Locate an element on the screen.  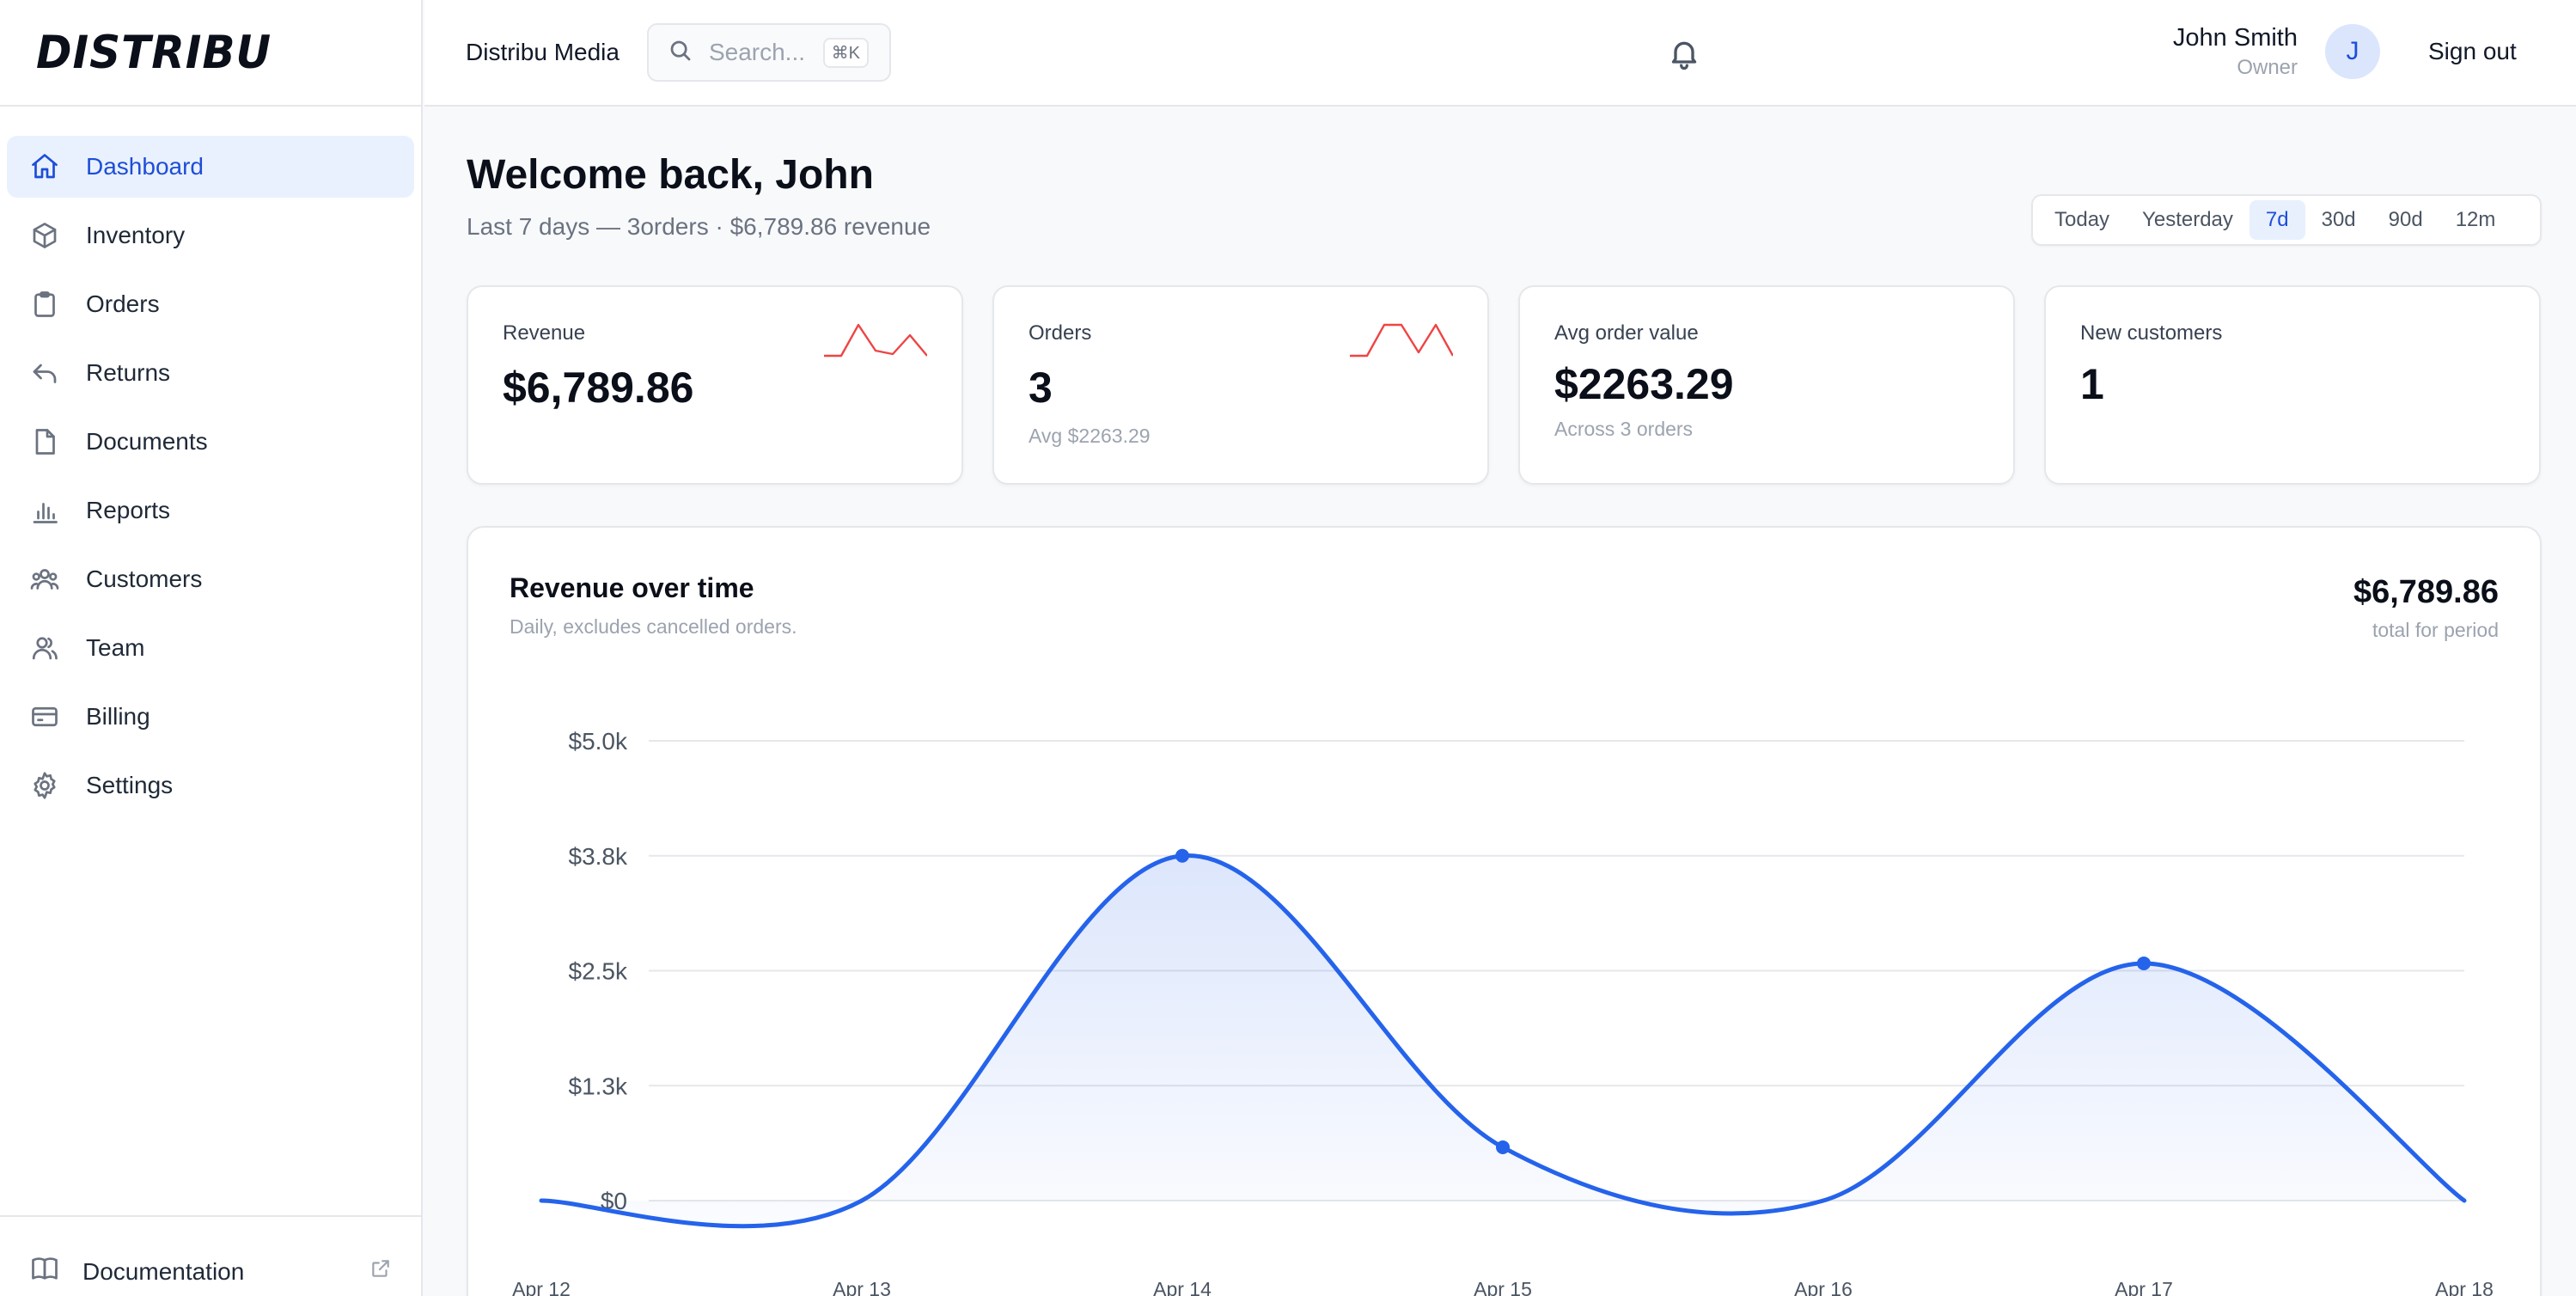
sidebar-item-label: Reports is located at coordinates (129, 510).